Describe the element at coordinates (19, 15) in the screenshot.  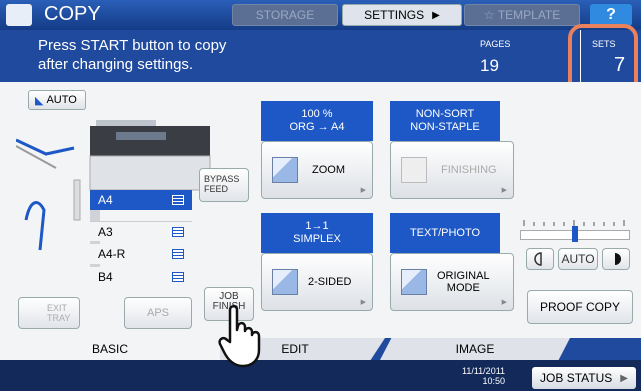
I see `copy-icon` at that location.